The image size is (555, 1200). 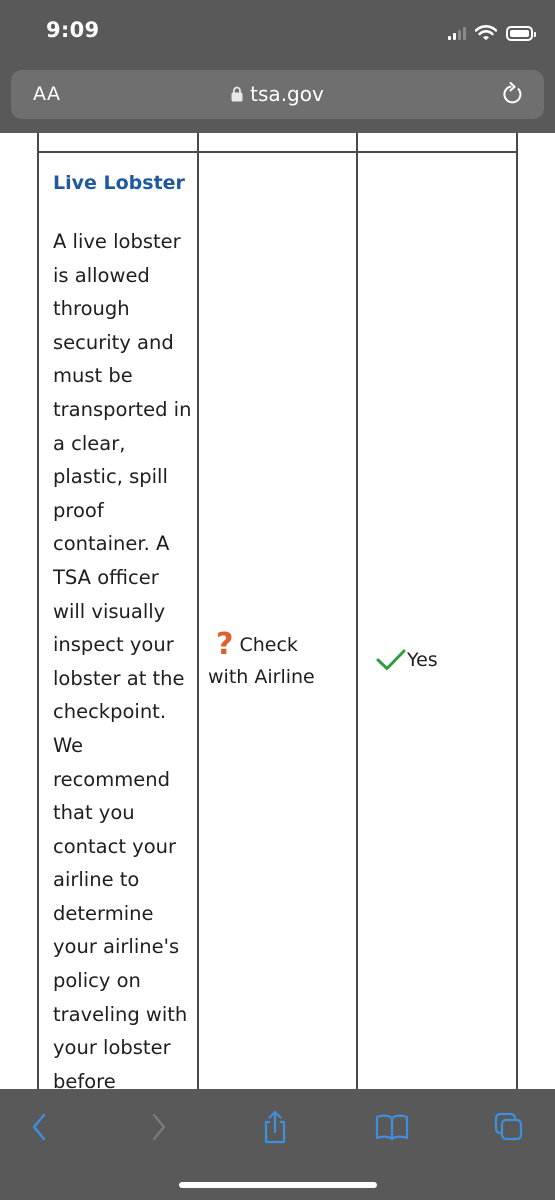 I want to click on tabs-button, so click(x=509, y=1127).